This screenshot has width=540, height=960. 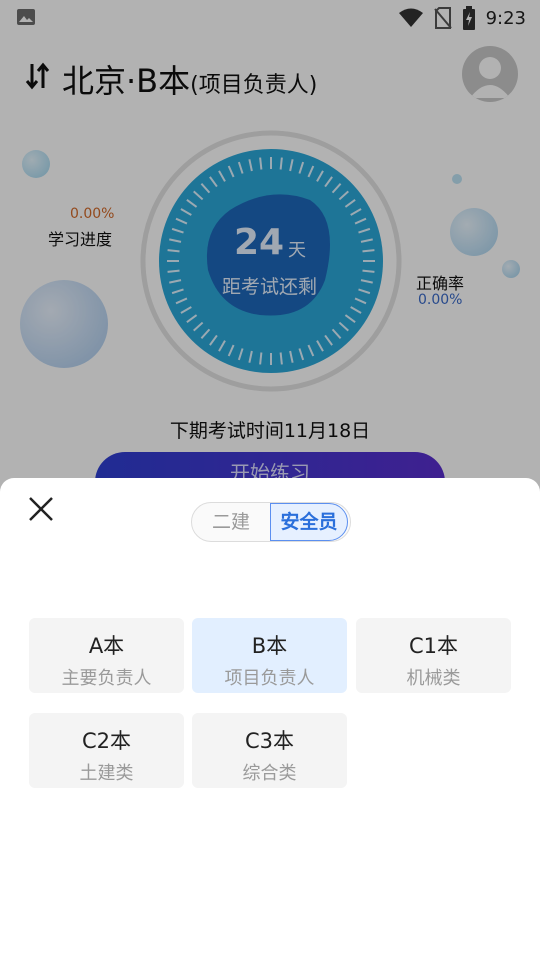 I want to click on option-title: C2本, so click(x=106, y=741).